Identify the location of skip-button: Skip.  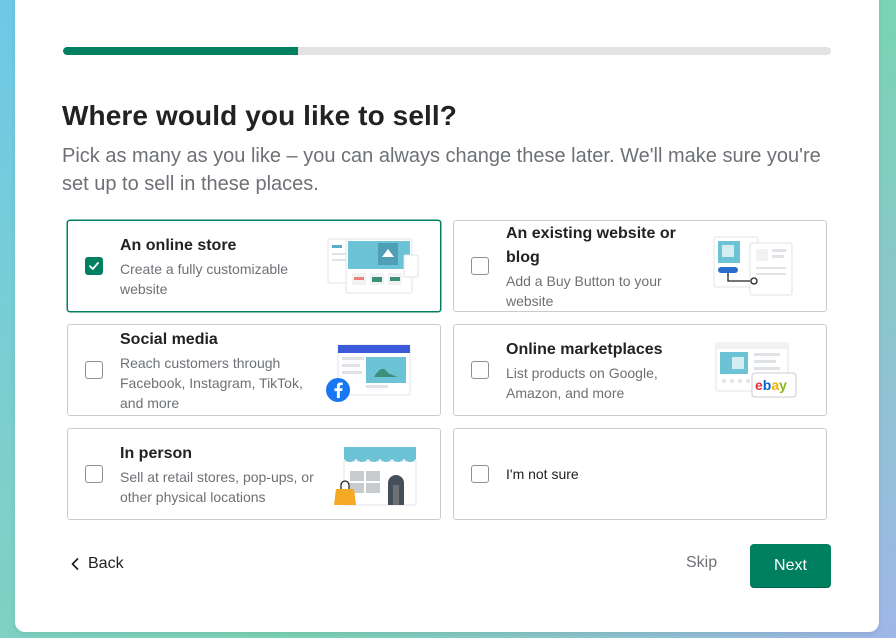
(701, 563).